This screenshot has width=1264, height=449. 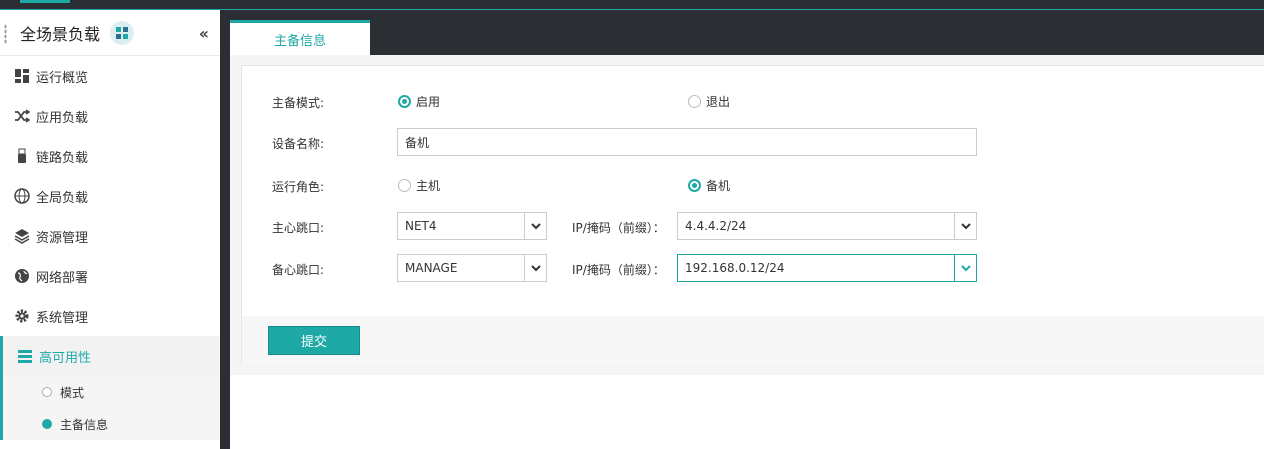 What do you see at coordinates (110, 156) in the screenshot?
I see `sidebar-item-link-load: 链路负载` at bounding box center [110, 156].